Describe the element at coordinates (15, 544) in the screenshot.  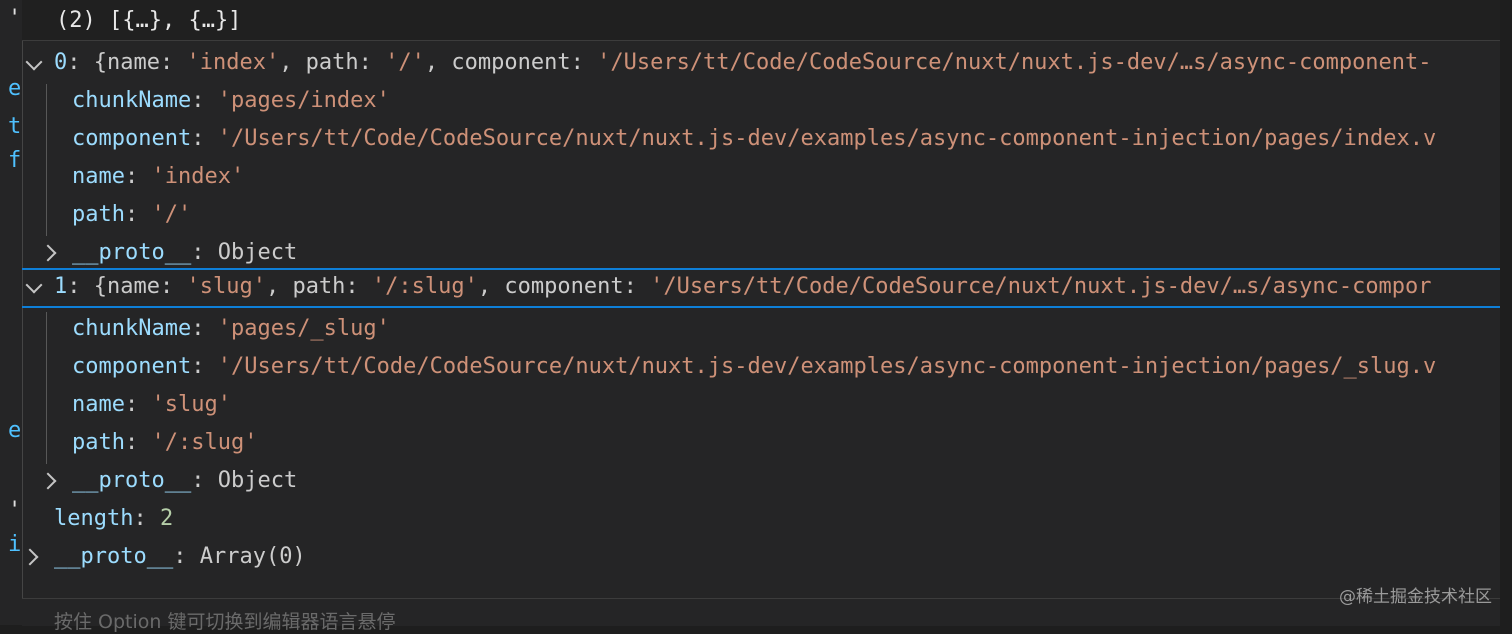
I see `gutter-char: i` at that location.